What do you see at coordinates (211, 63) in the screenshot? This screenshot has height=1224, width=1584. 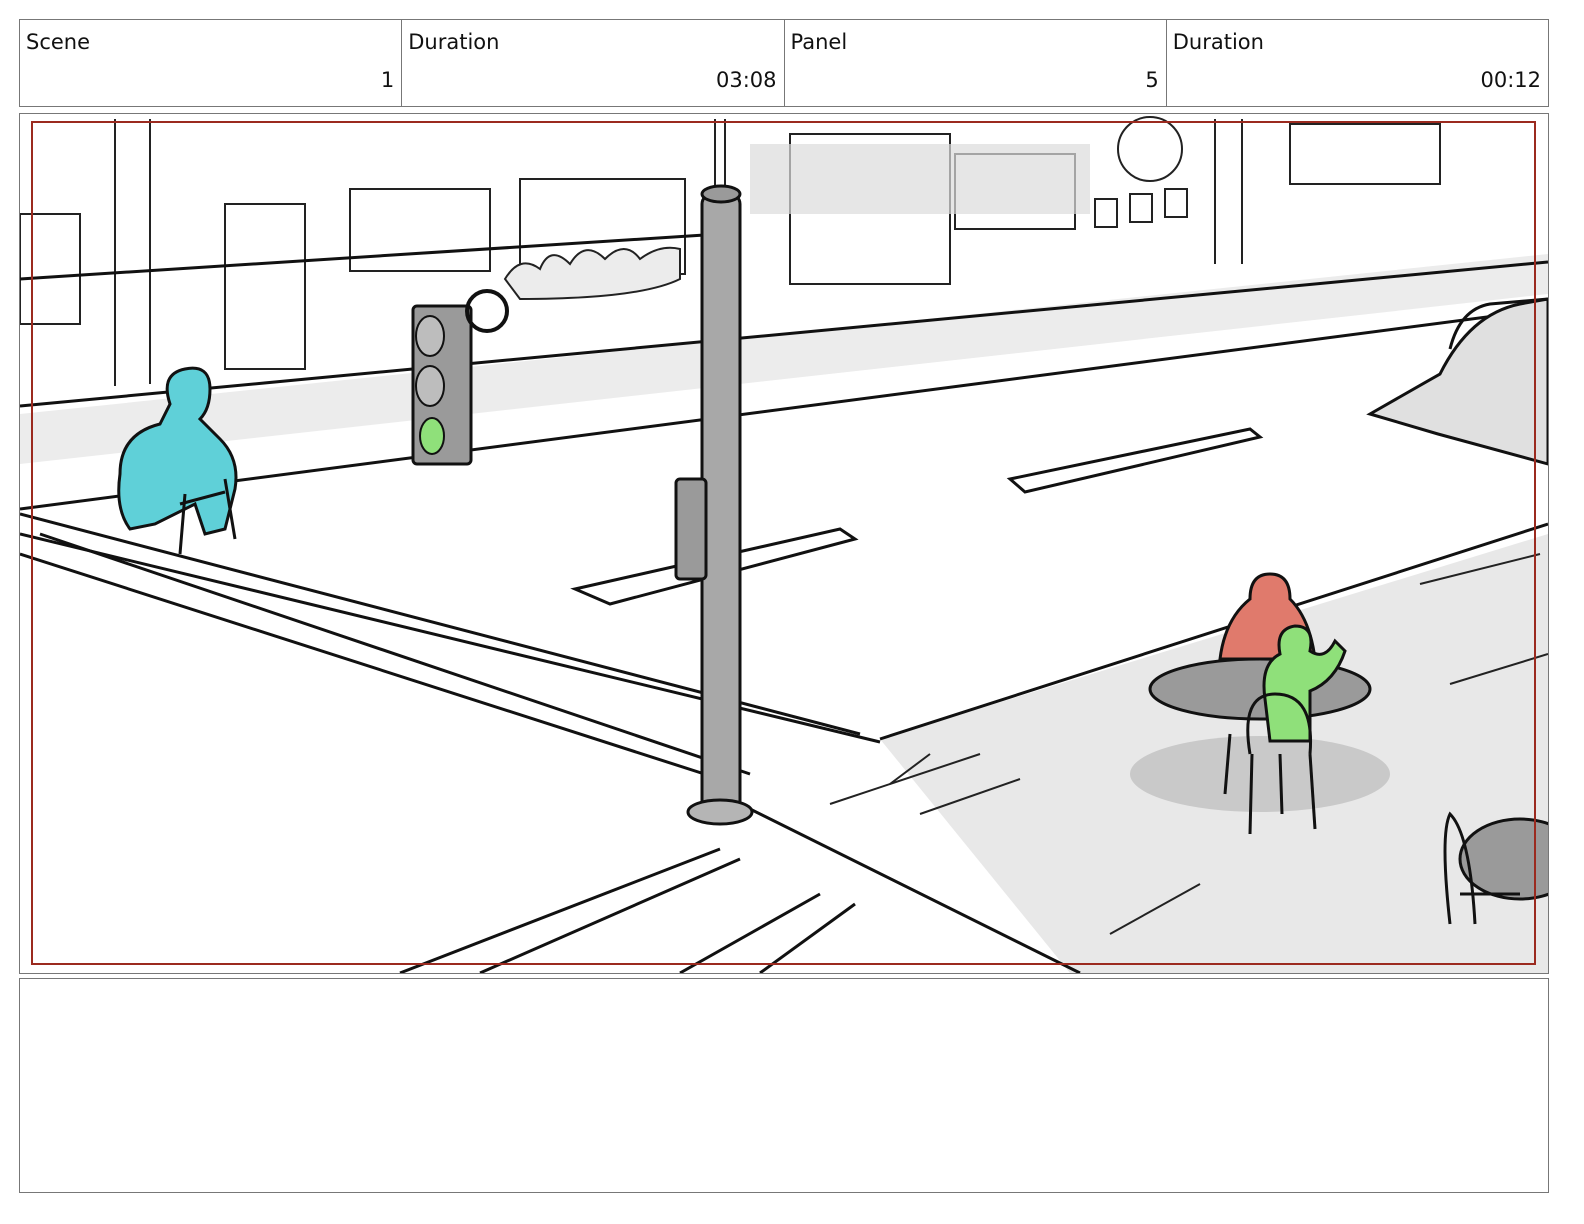 I see `scene-cell: Scene 1` at bounding box center [211, 63].